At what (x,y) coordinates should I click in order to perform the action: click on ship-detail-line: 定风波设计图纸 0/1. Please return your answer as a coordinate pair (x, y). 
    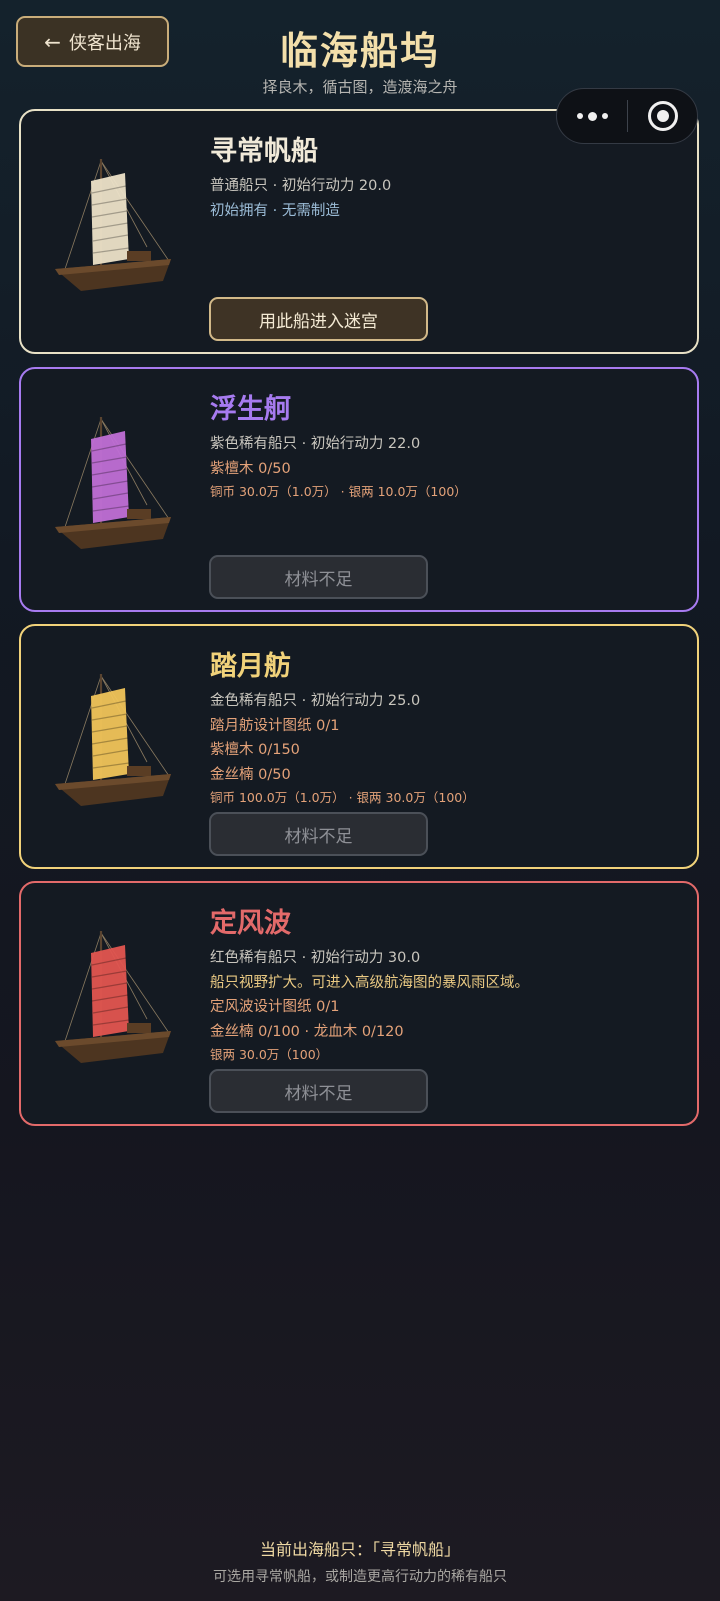
    Looking at the image, I should click on (275, 1007).